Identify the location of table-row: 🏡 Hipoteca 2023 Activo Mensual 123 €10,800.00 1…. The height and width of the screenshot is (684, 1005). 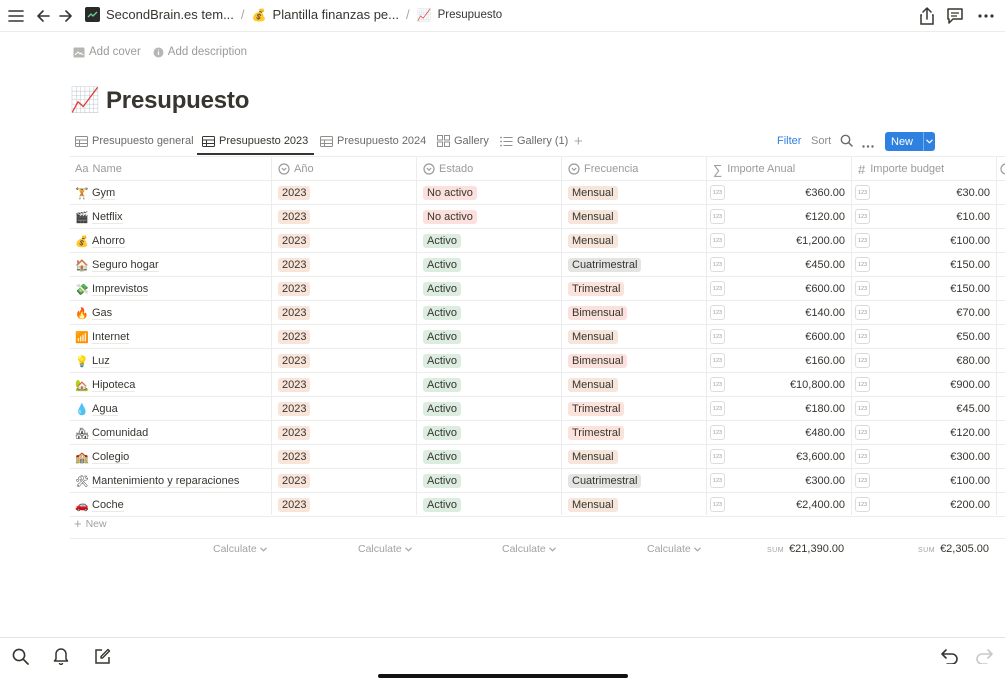
(537, 385).